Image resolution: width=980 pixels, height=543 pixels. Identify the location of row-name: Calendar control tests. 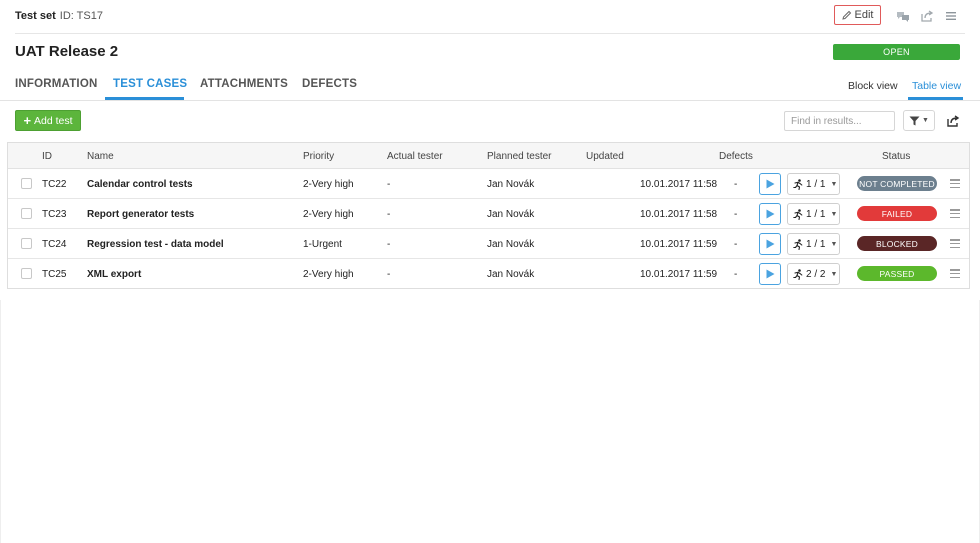
(140, 184).